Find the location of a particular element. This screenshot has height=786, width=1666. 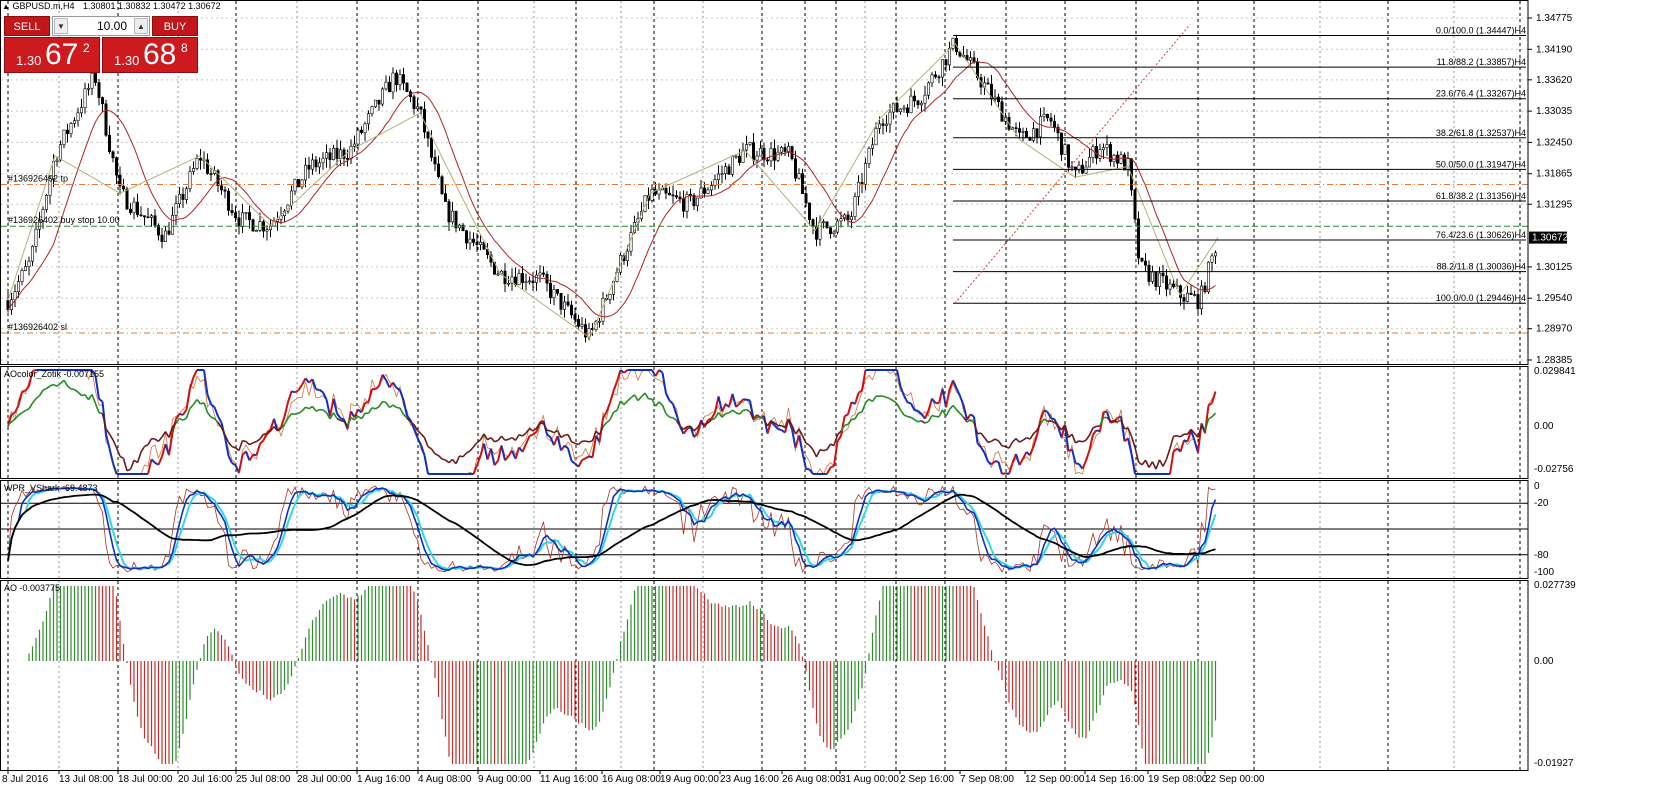

chart-menu-icon: ▲ is located at coordinates (6, 6).